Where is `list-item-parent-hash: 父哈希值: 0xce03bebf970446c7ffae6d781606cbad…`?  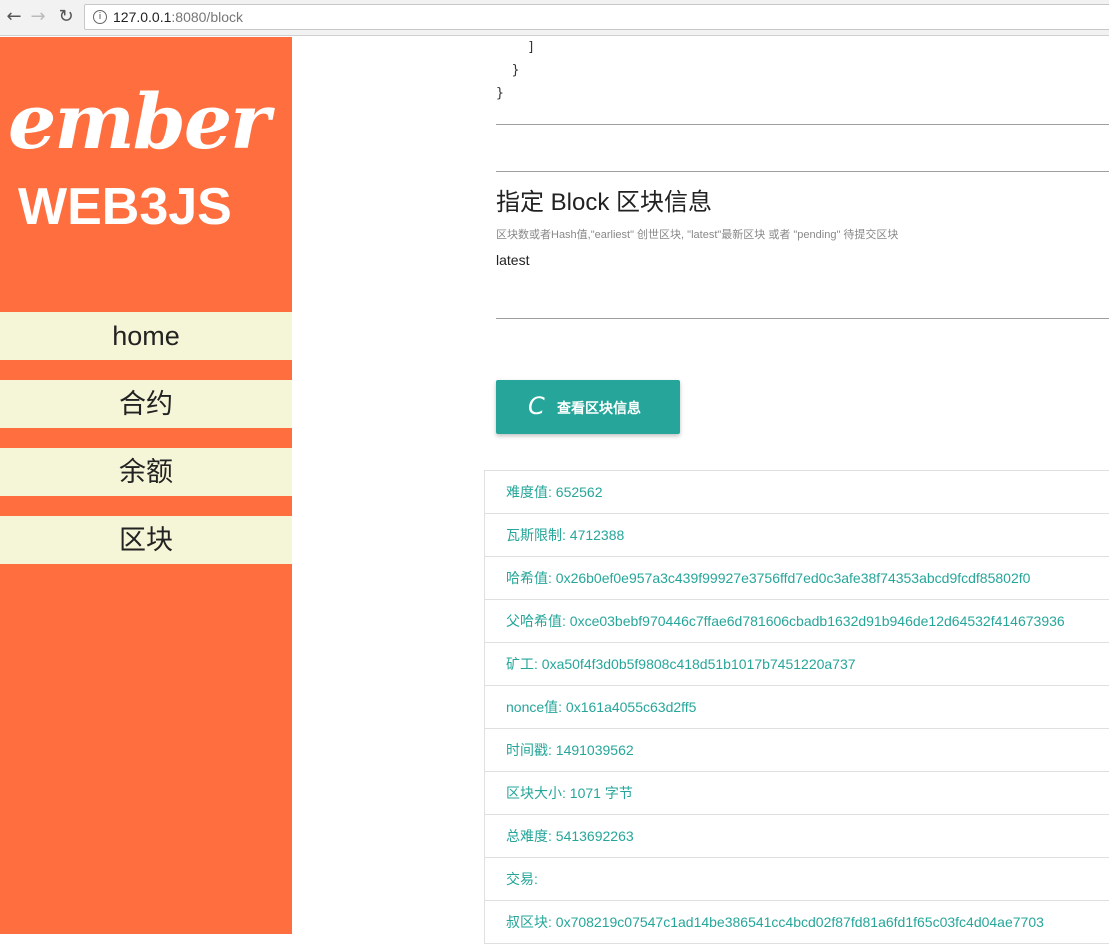 list-item-parent-hash: 父哈希值: 0xce03bebf970446c7ffae6d781606cbad… is located at coordinates (797, 621).